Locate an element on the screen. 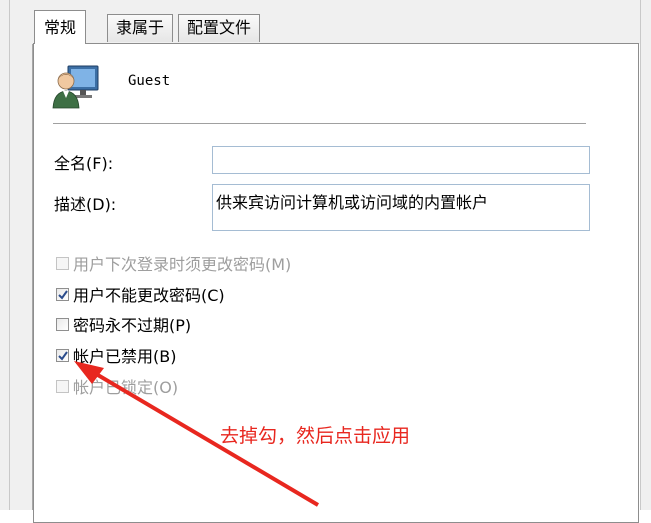 The width and height of the screenshot is (651, 523). must-change-password-checkbox: 用户下次登录时须更改密码(M) is located at coordinates (174, 263).